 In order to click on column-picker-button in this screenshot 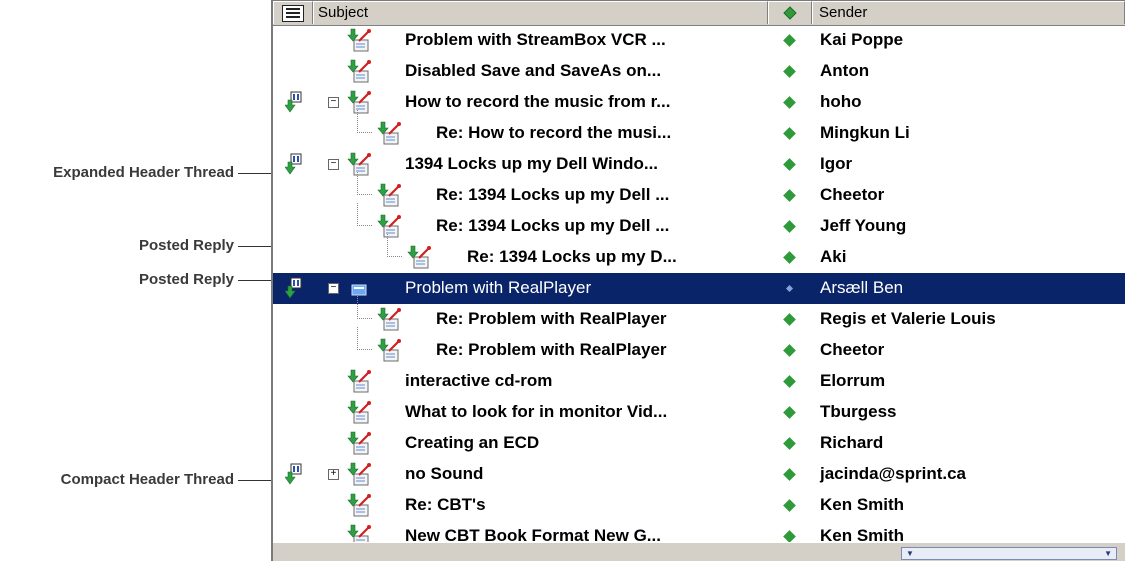, I will do `click(293, 12)`.